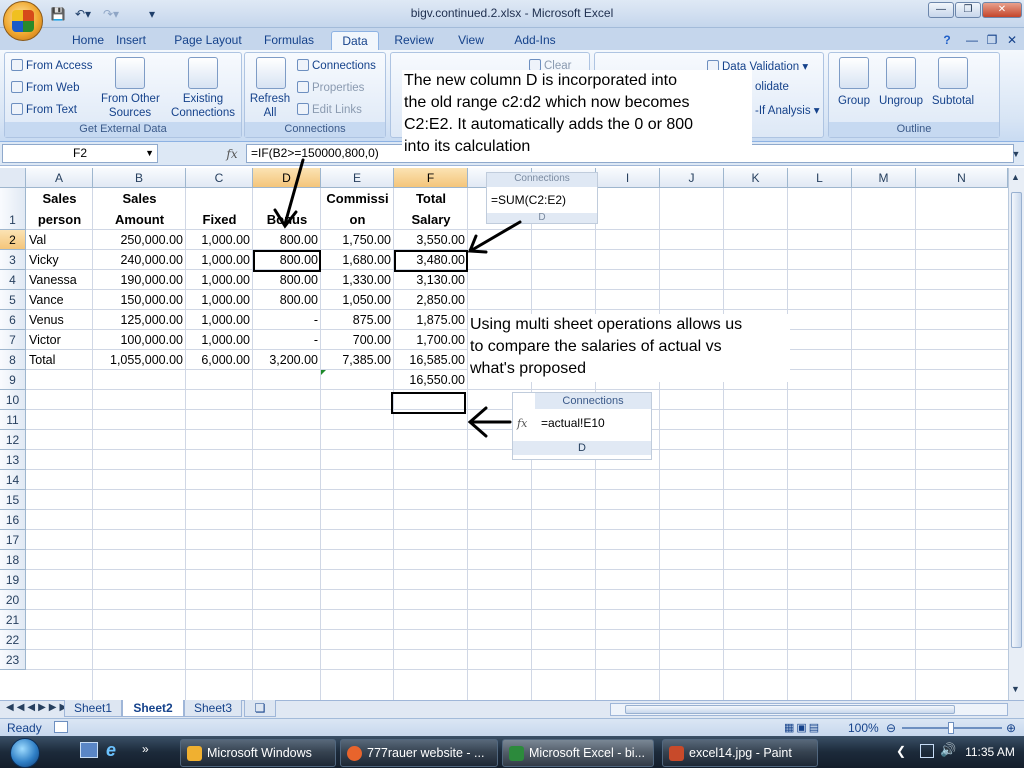  Describe the element at coordinates (194, 753) in the screenshot. I see `windows-folder-icon` at that location.